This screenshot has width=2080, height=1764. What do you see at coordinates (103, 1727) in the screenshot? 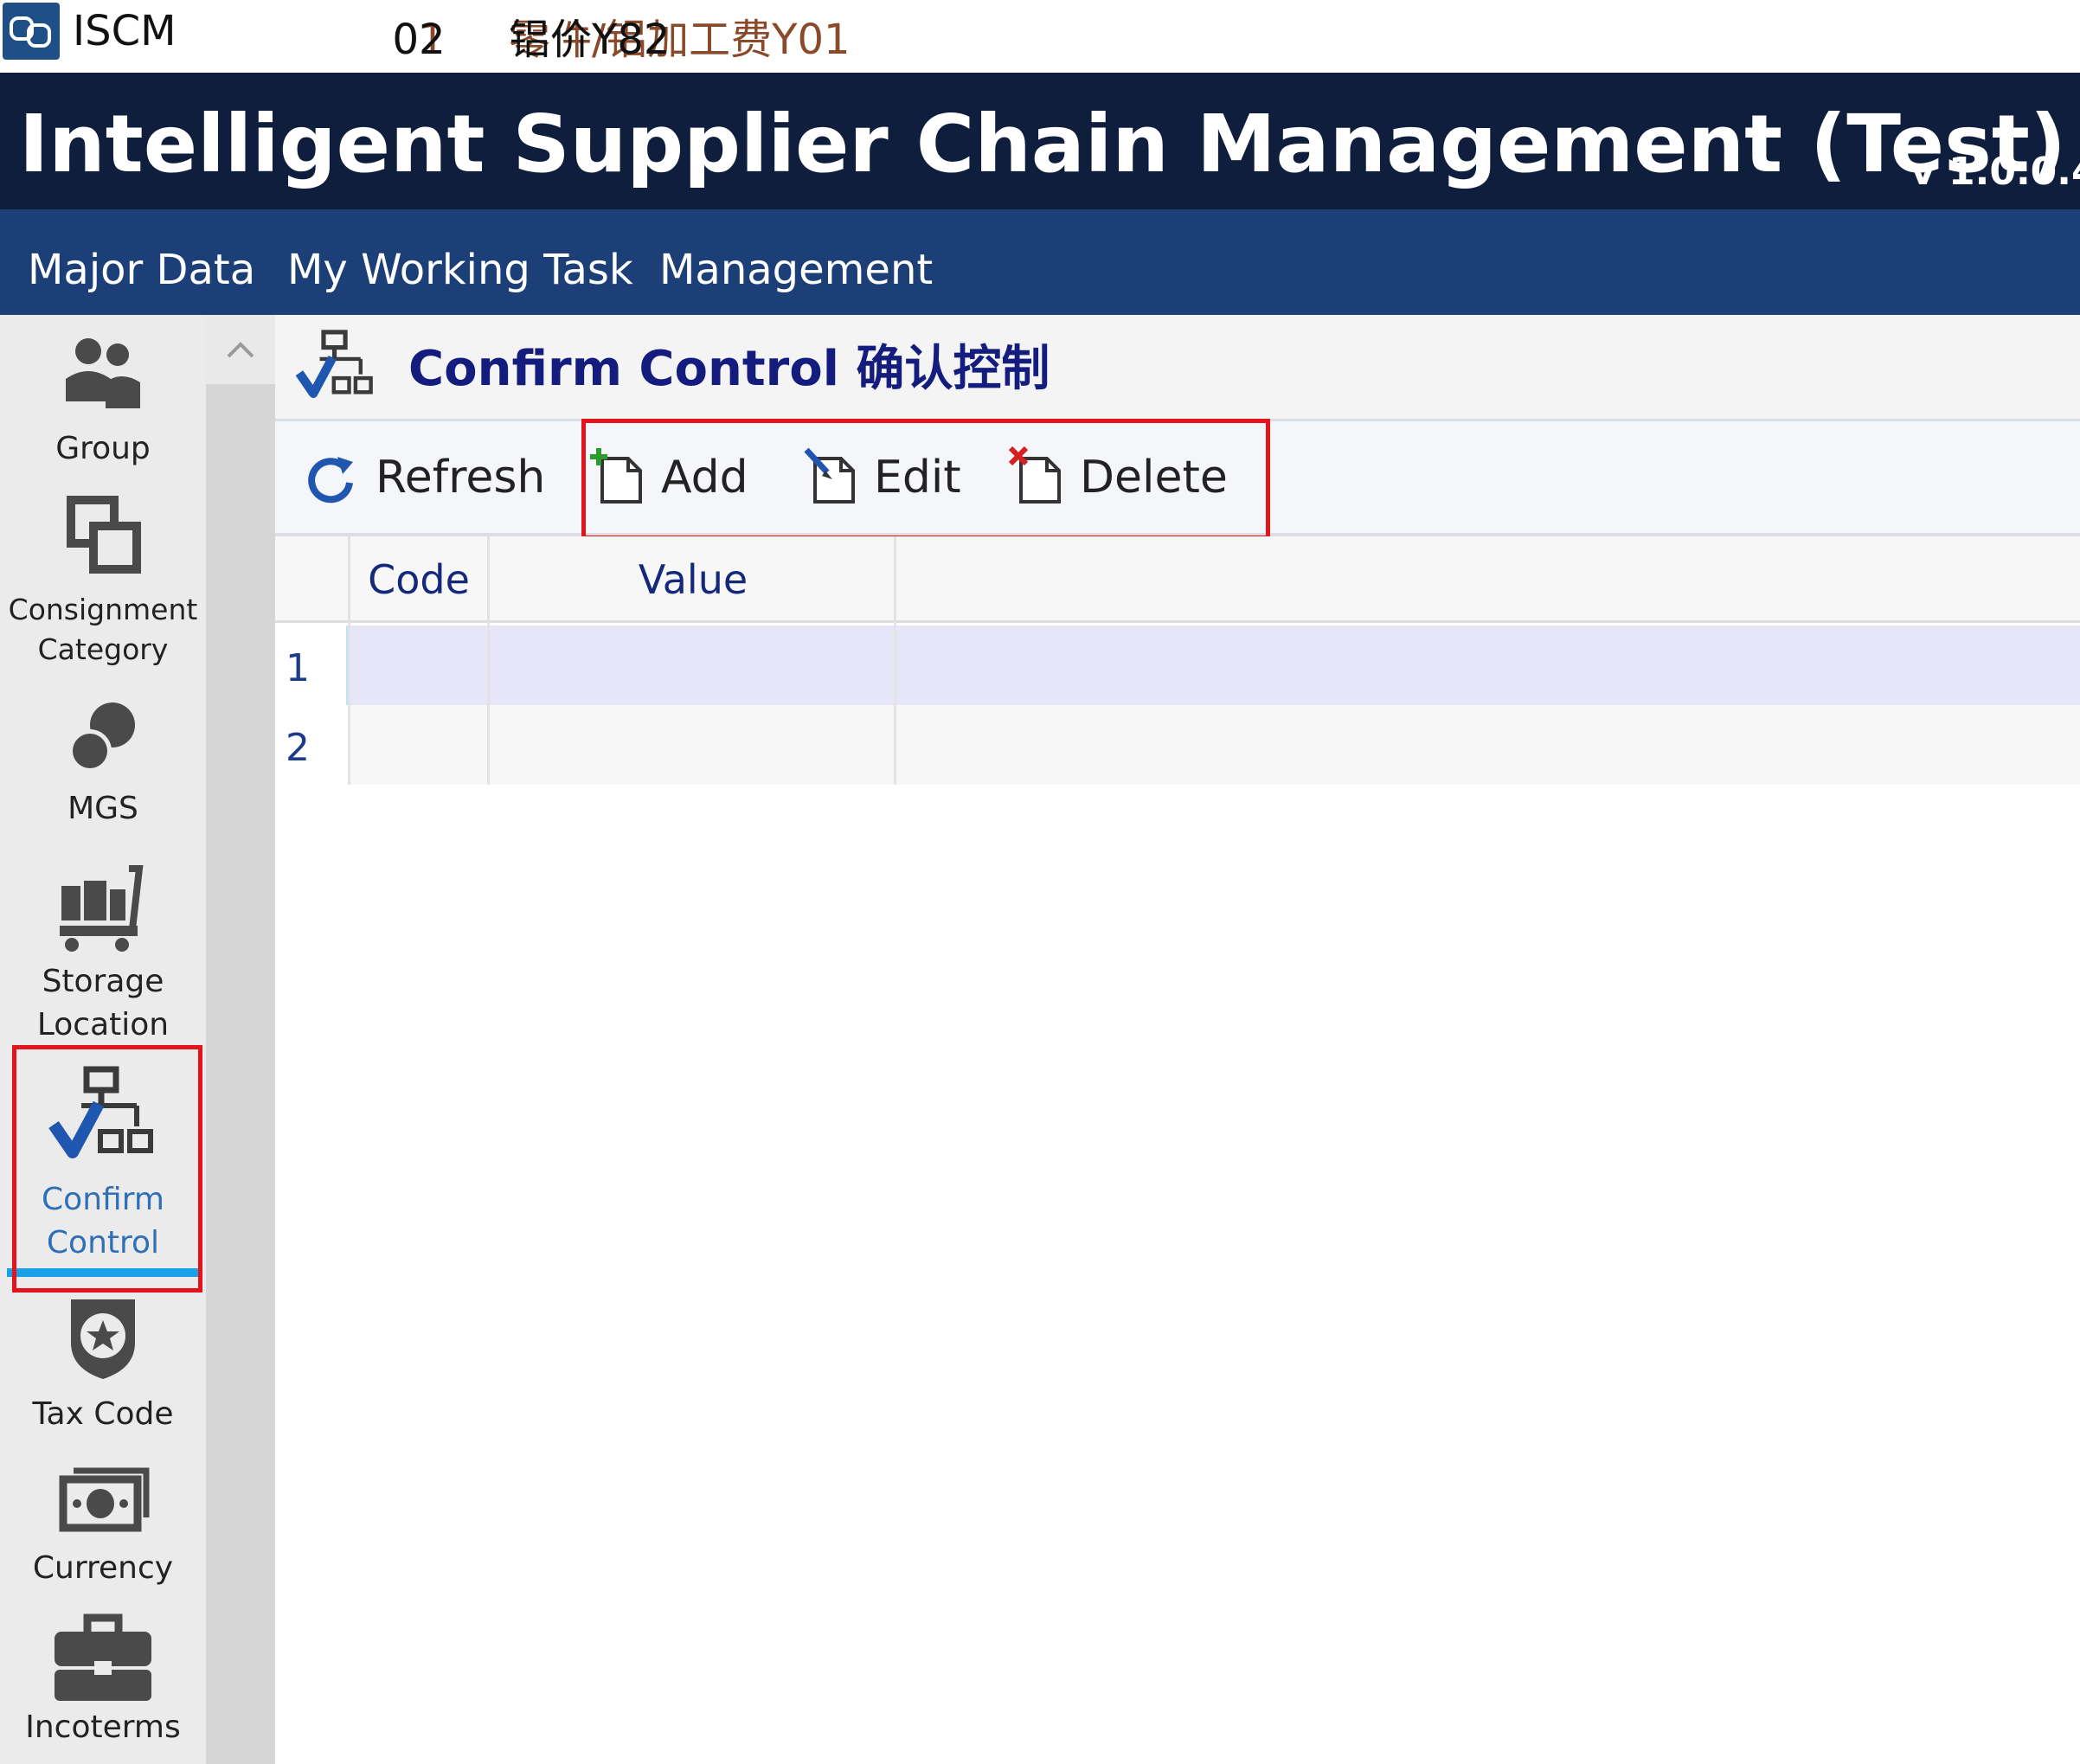
I see `sidebar-item-label: Incoterms` at bounding box center [103, 1727].